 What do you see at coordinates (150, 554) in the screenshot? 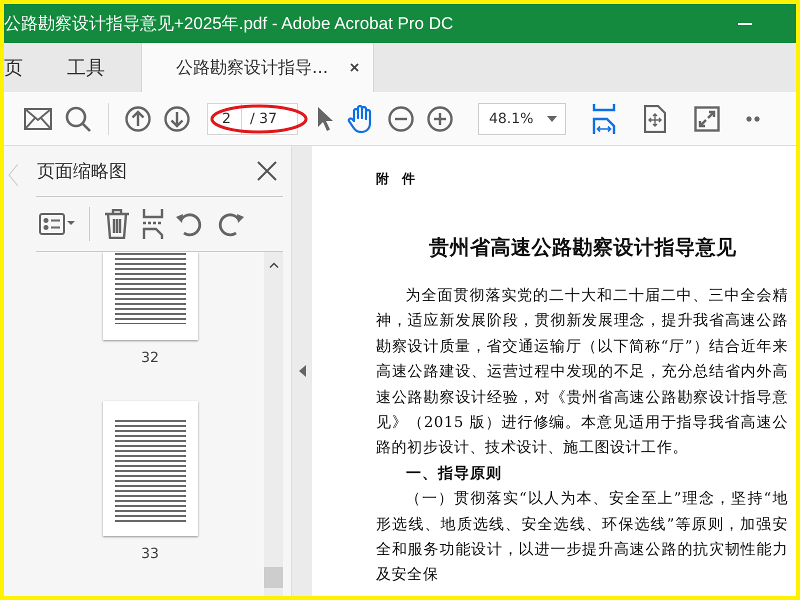
I see `page-number: 33` at bounding box center [150, 554].